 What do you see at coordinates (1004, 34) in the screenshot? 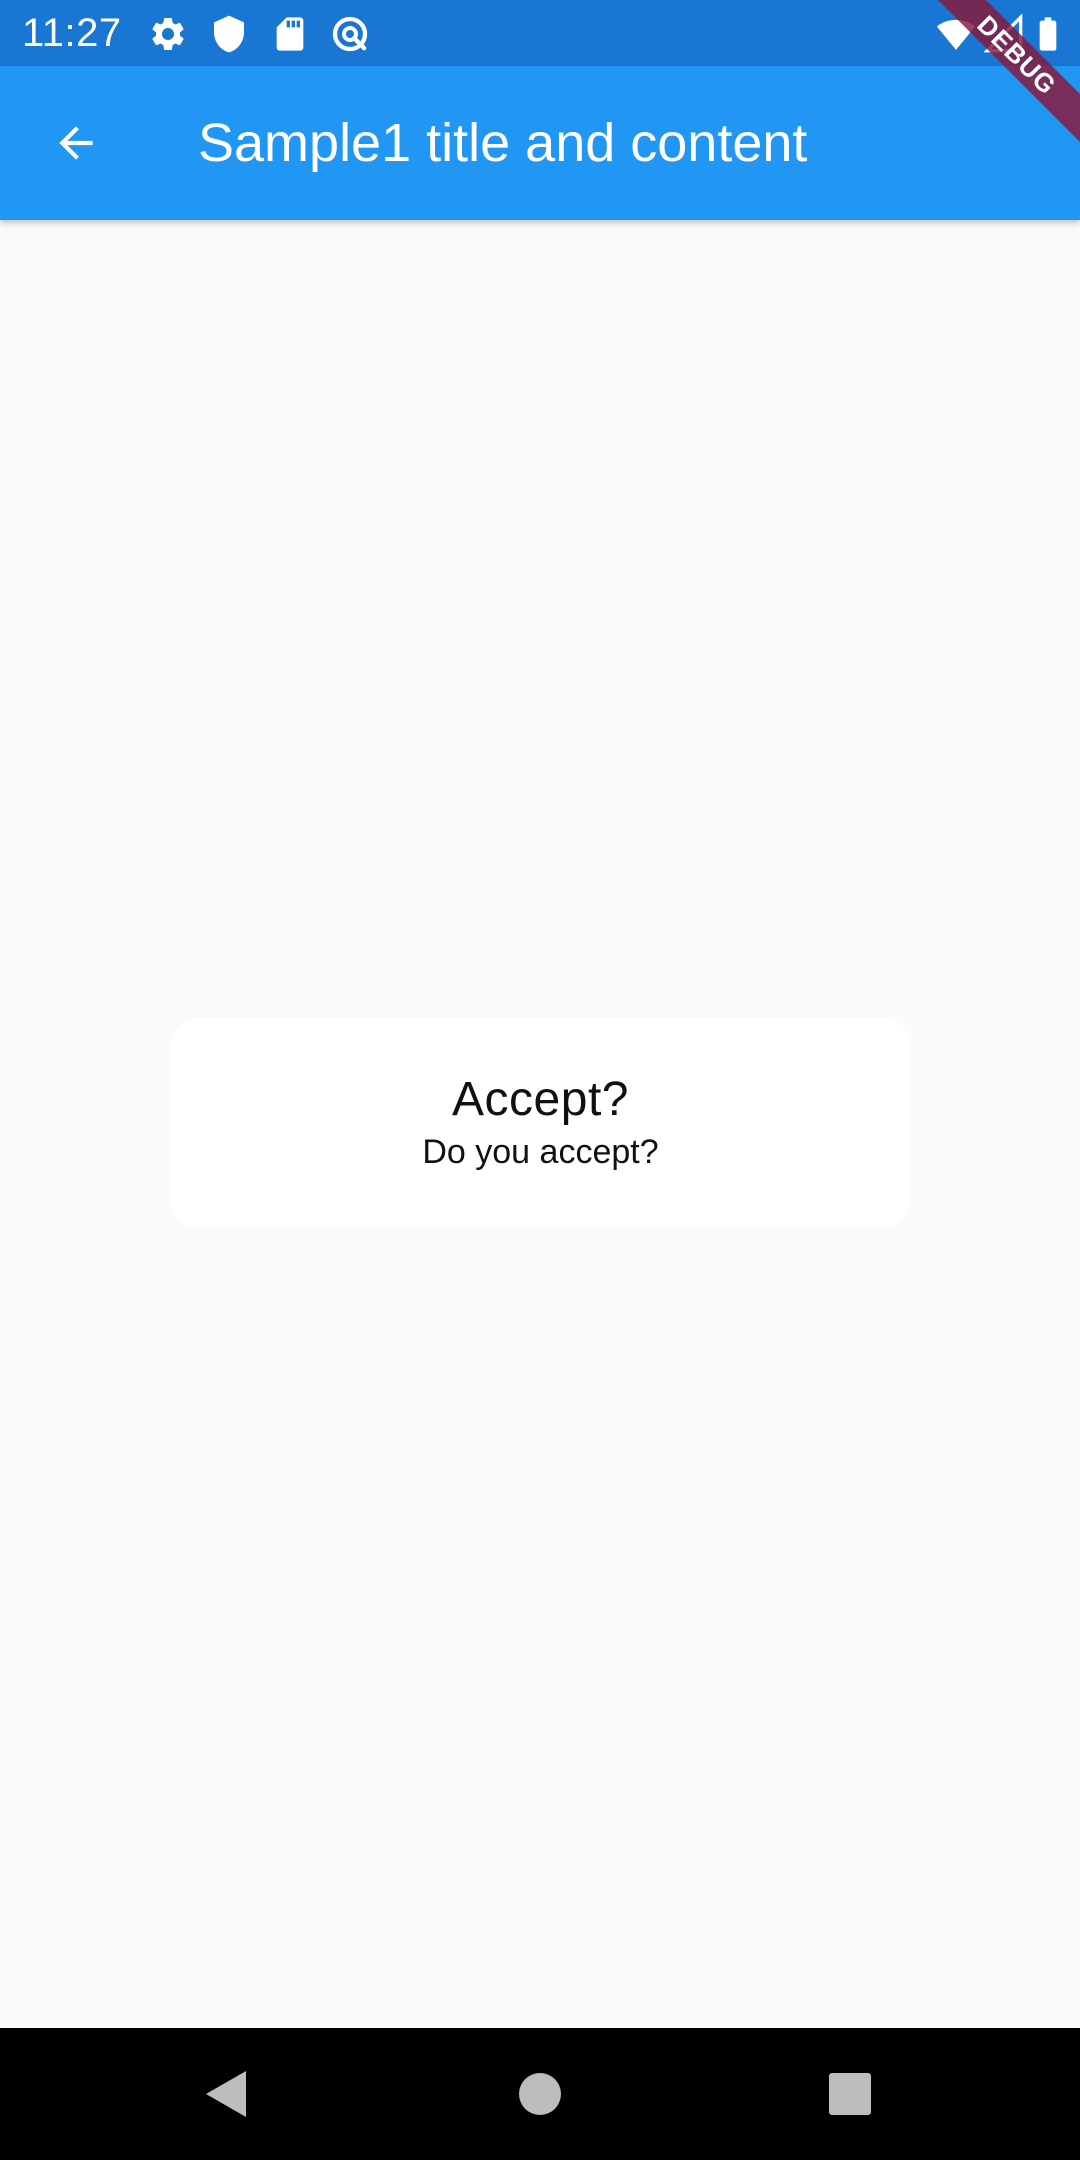
I see `cell-signal-icon` at bounding box center [1004, 34].